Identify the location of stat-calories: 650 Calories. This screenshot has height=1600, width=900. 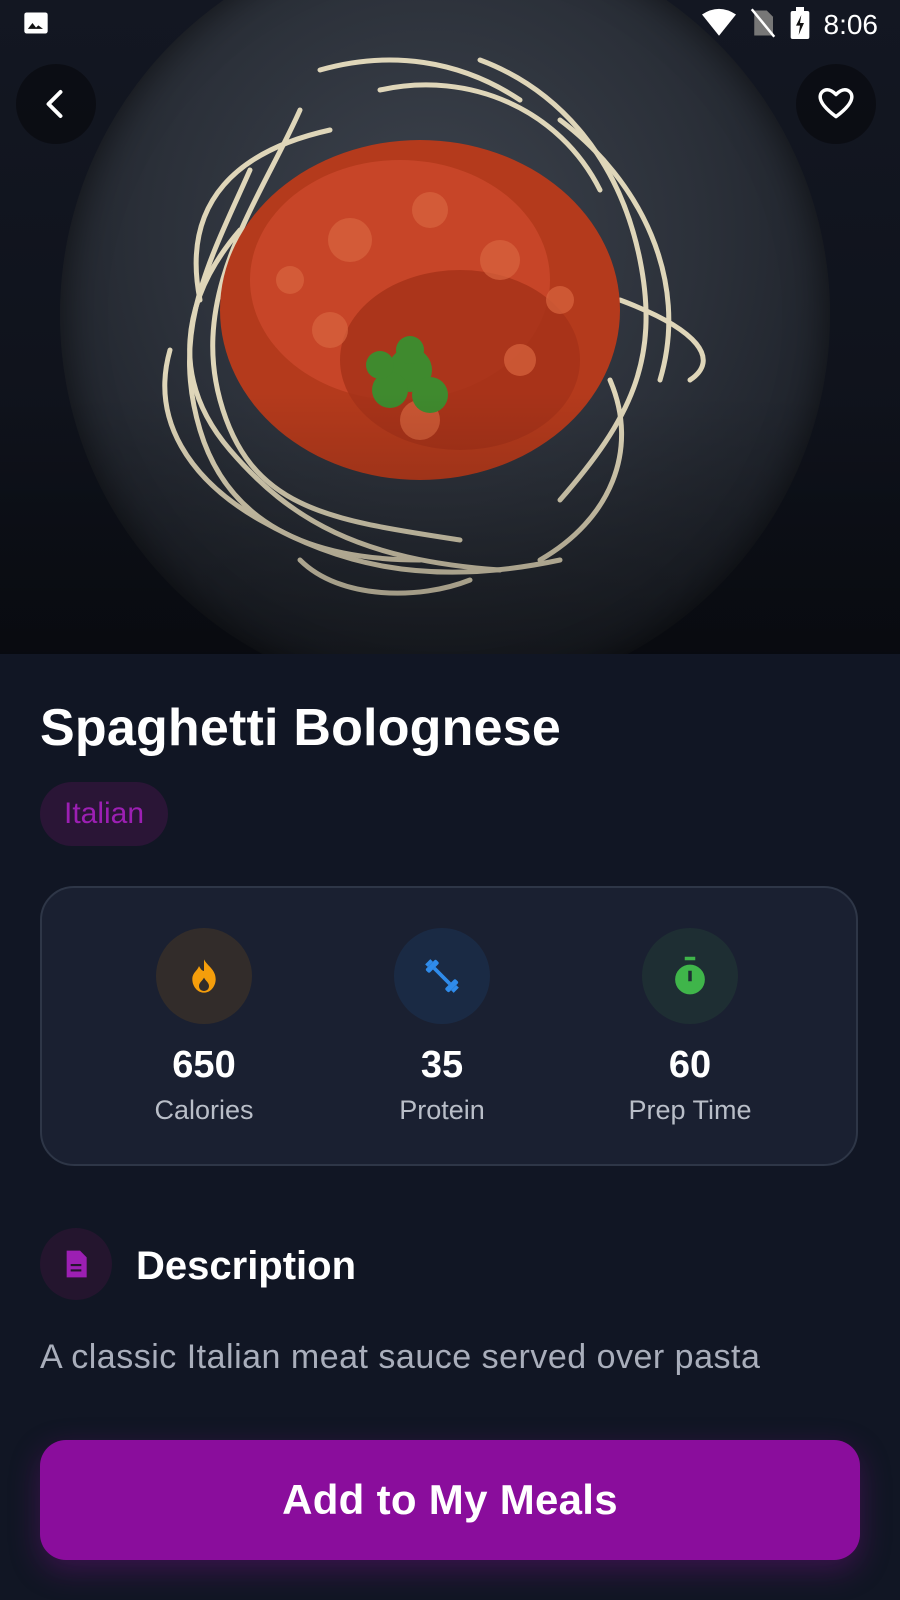
(204, 1027).